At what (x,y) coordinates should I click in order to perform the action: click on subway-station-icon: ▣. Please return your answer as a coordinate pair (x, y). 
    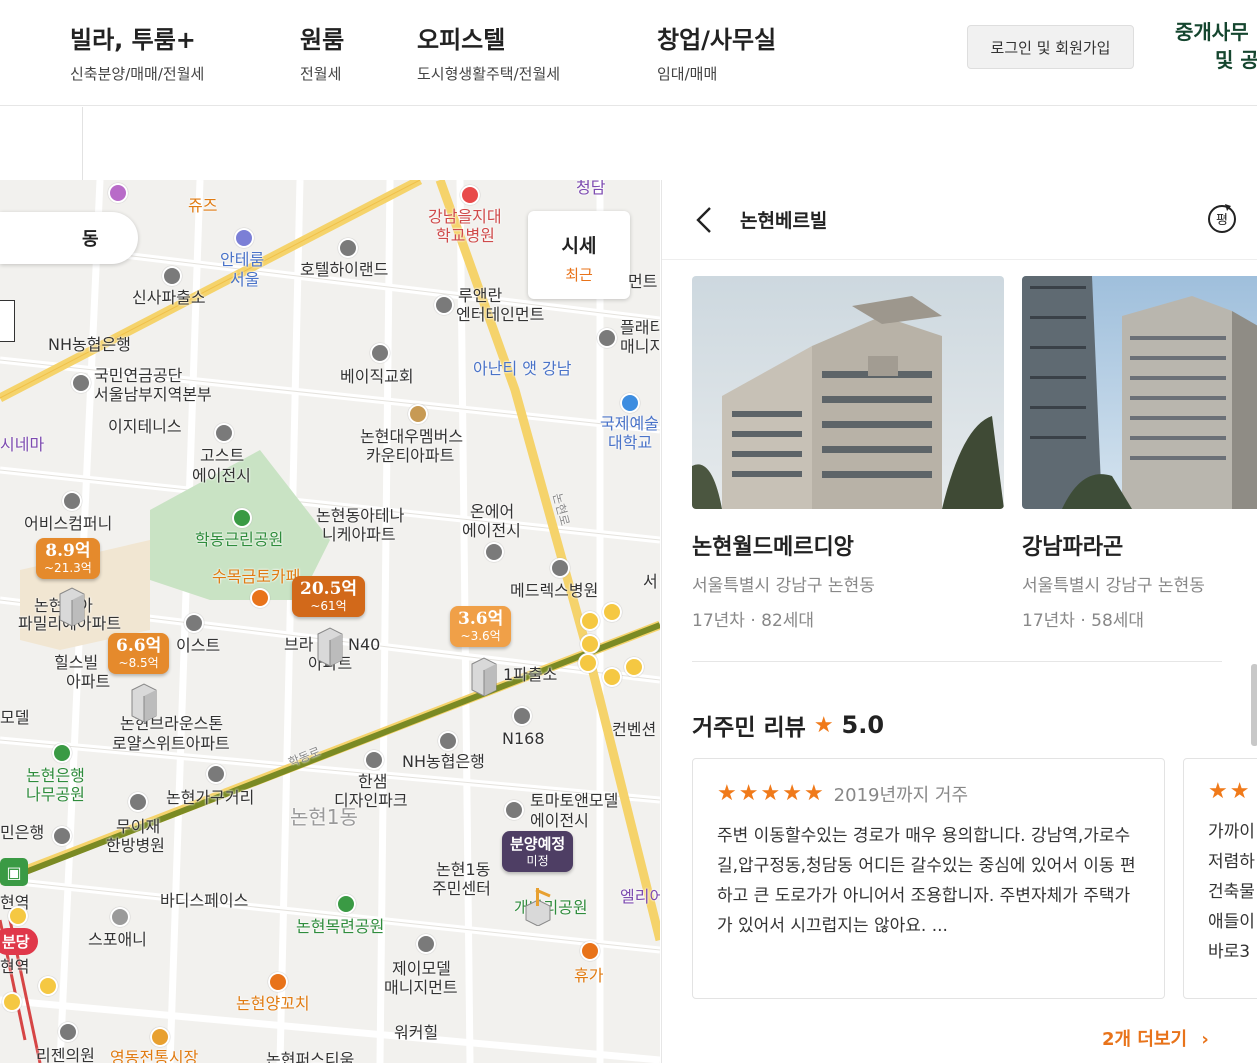
    Looking at the image, I should click on (14, 872).